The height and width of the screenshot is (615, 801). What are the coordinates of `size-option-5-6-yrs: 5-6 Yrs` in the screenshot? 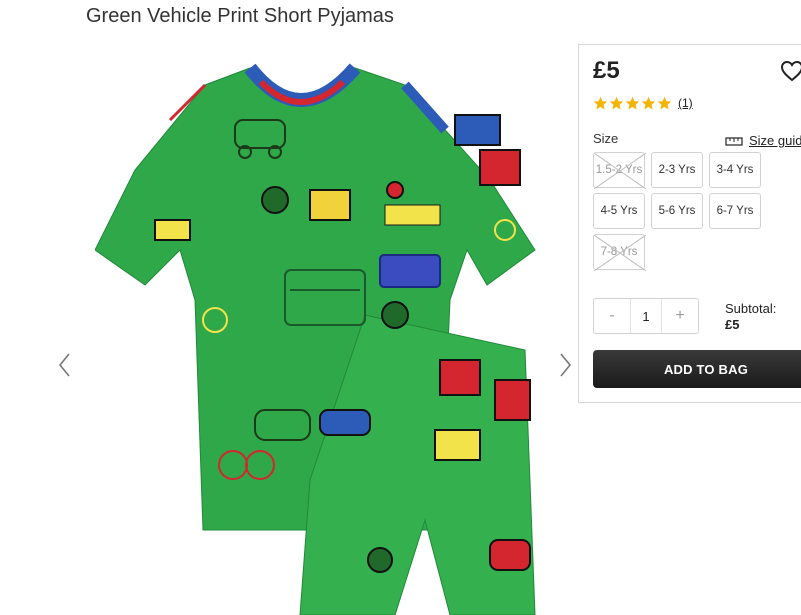 It's located at (677, 211).